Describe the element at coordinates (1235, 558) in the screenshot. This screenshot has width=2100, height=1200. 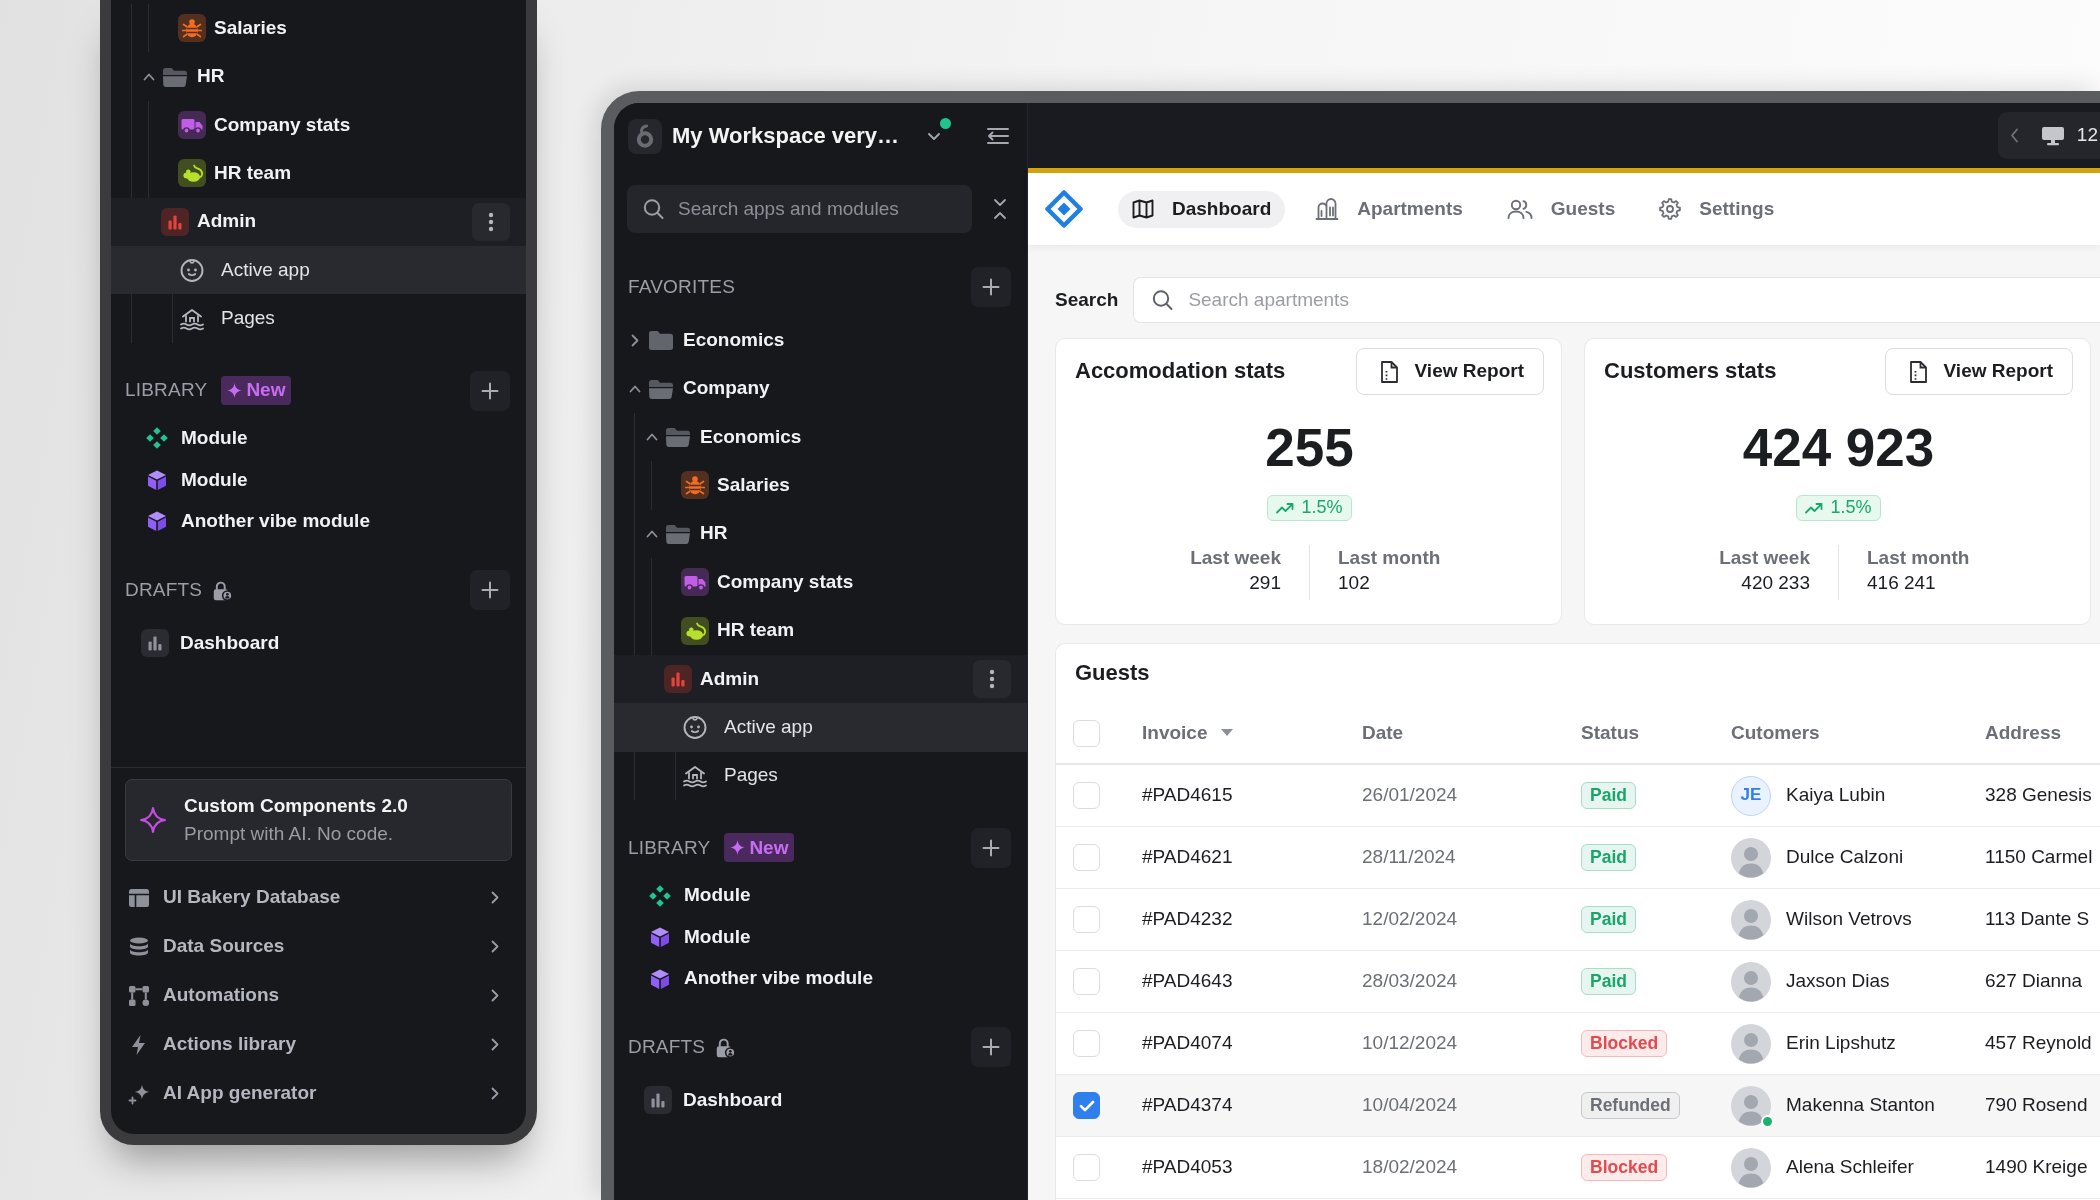
I see `period-label: Last week` at that location.